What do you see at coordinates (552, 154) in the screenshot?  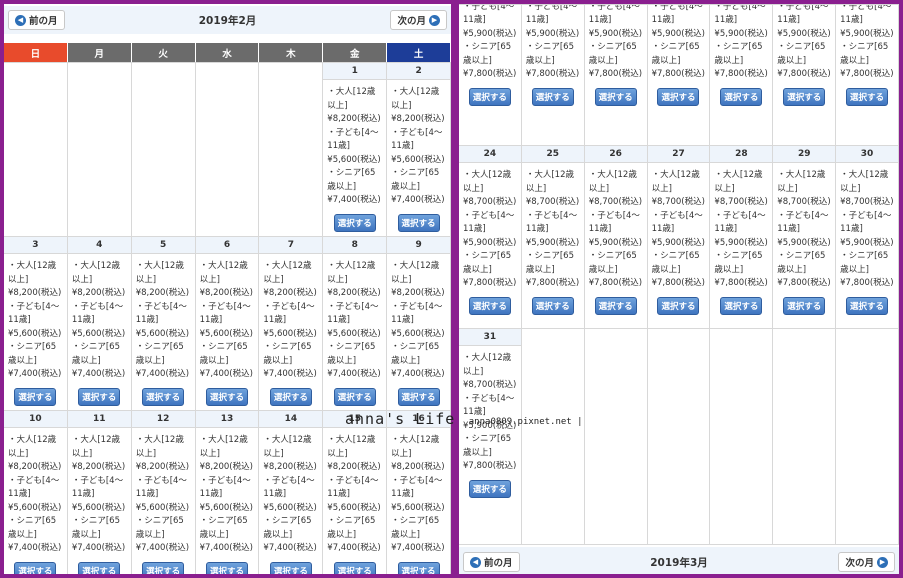 I see `day-number: 25` at bounding box center [552, 154].